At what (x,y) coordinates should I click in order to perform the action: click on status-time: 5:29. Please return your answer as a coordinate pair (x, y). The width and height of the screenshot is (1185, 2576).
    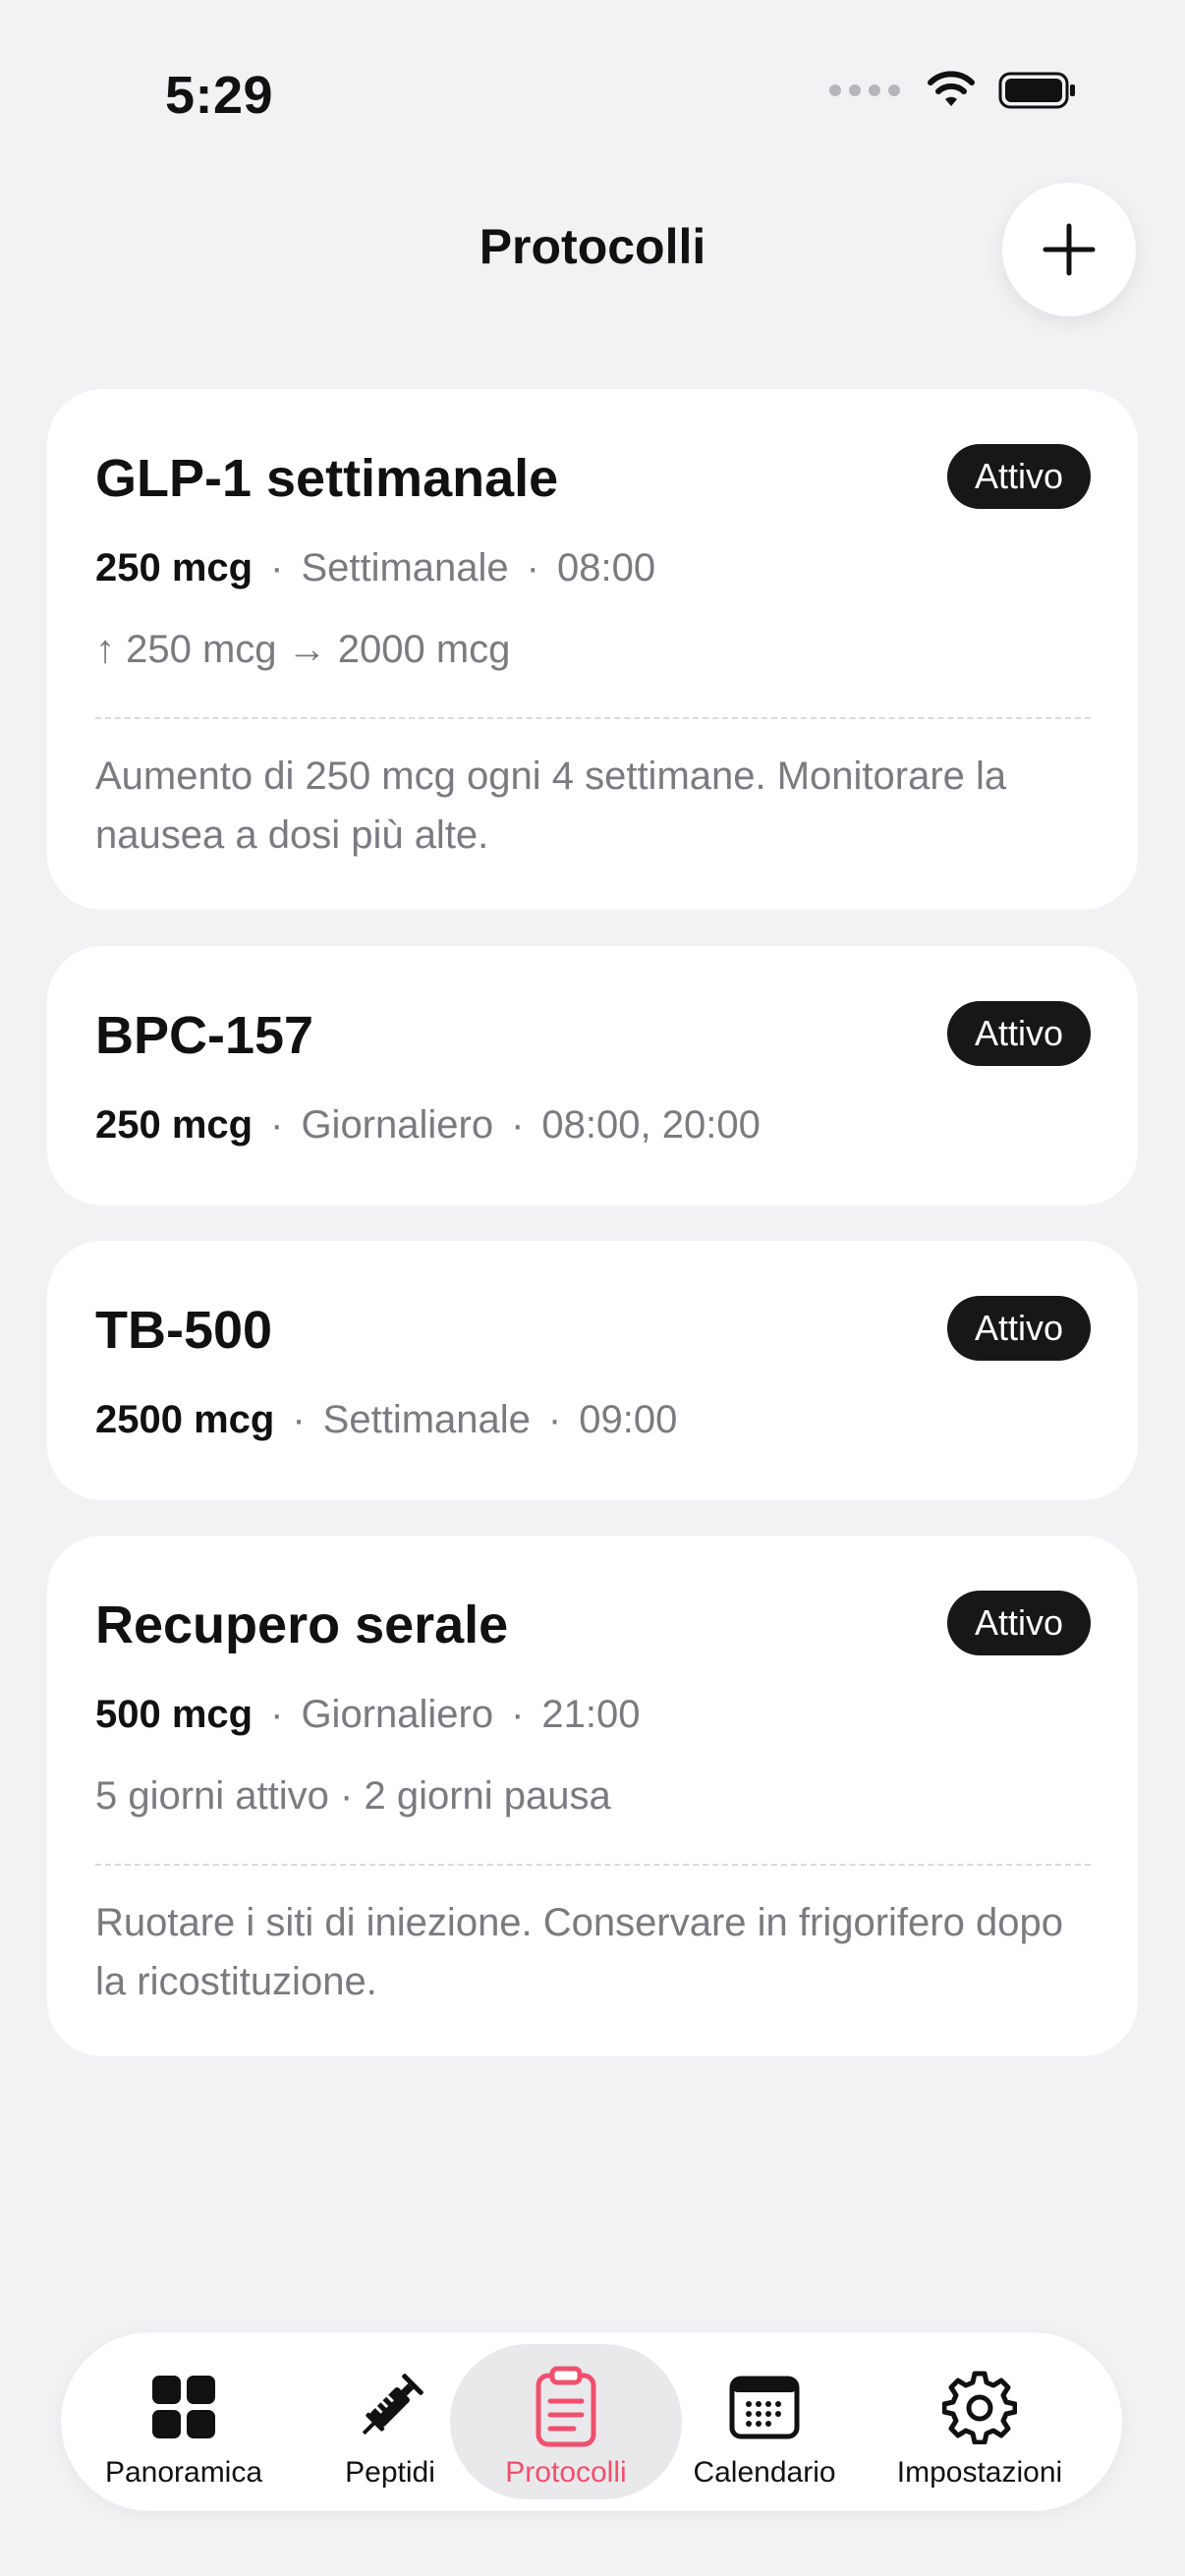
    Looking at the image, I should click on (220, 95).